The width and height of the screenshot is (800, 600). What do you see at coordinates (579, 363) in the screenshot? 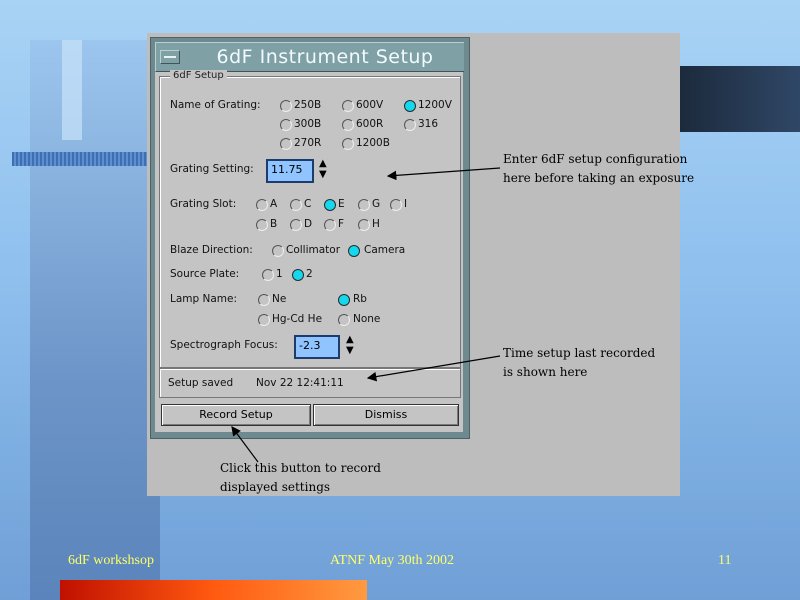
I see `time-annotation: Time setup last recorded is shown here` at bounding box center [579, 363].